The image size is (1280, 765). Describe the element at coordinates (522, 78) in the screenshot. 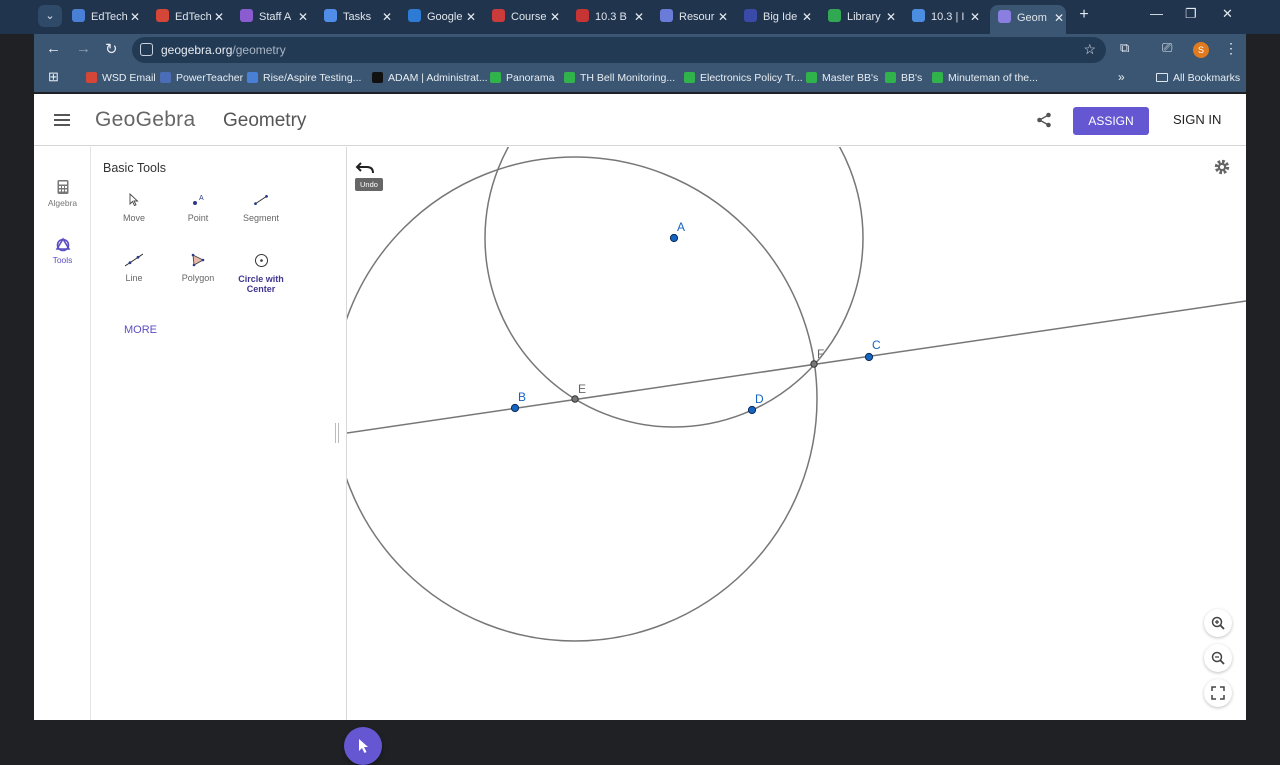

I see `bookmark-item: Panorama` at that location.